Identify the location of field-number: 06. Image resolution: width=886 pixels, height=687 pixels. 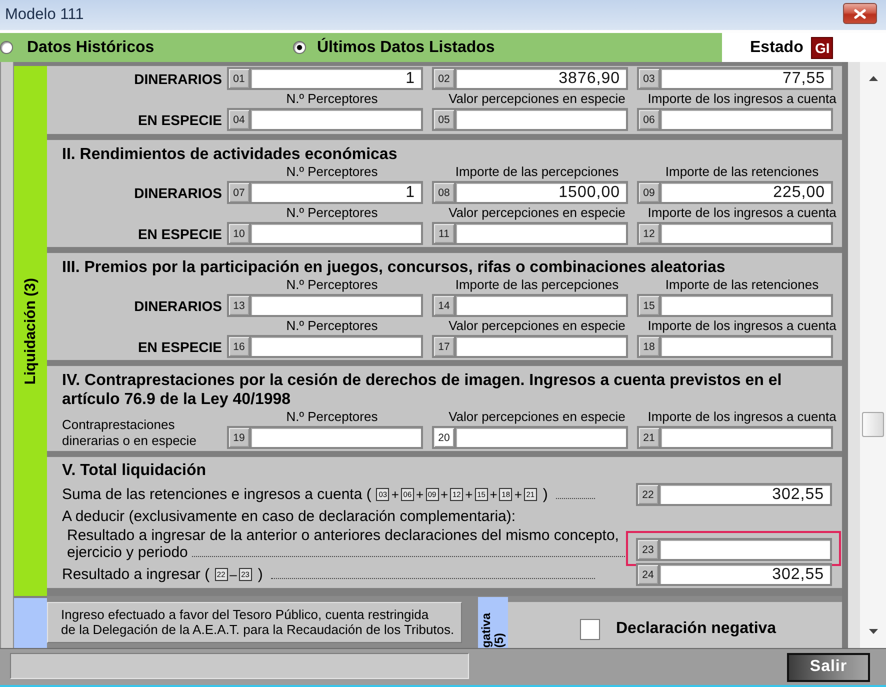
(648, 119).